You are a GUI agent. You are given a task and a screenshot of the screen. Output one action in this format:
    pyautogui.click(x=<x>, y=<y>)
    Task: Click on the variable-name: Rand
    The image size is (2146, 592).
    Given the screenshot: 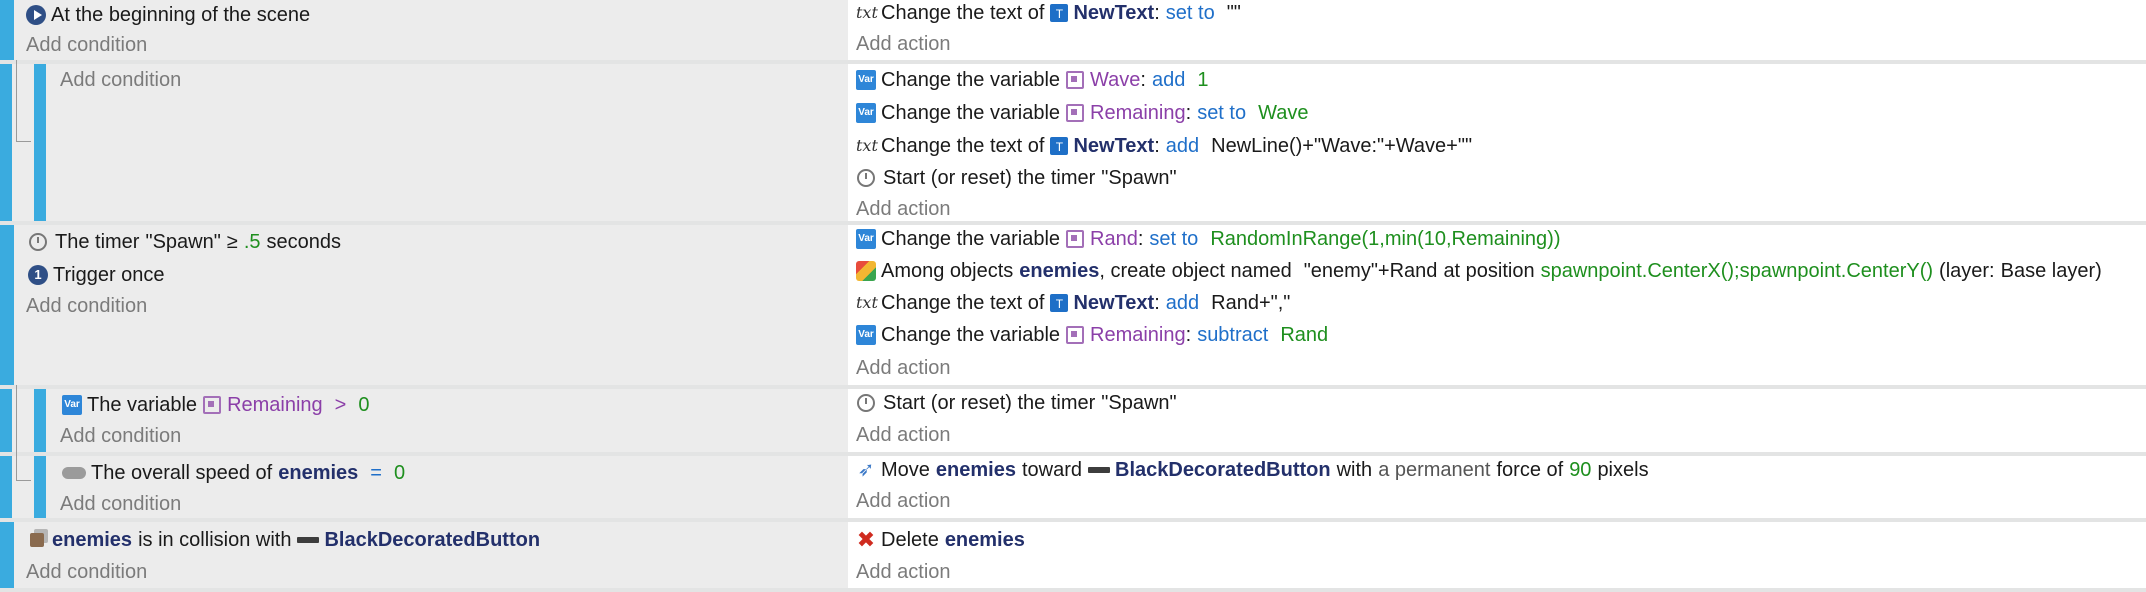 What is the action you would take?
    pyautogui.click(x=1114, y=239)
    